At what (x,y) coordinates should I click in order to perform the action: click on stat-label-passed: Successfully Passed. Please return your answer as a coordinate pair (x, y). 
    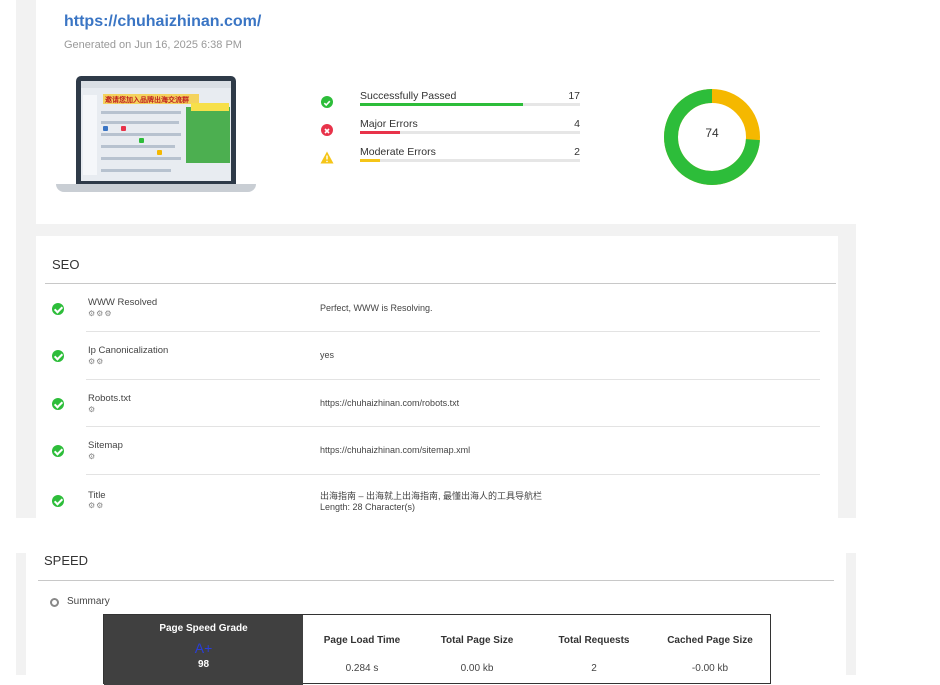
    Looking at the image, I should click on (408, 96).